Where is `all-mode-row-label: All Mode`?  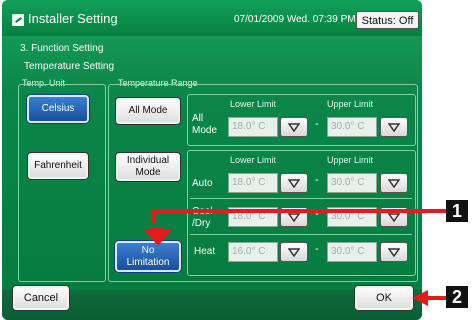
all-mode-row-label: All Mode is located at coordinates (205, 124).